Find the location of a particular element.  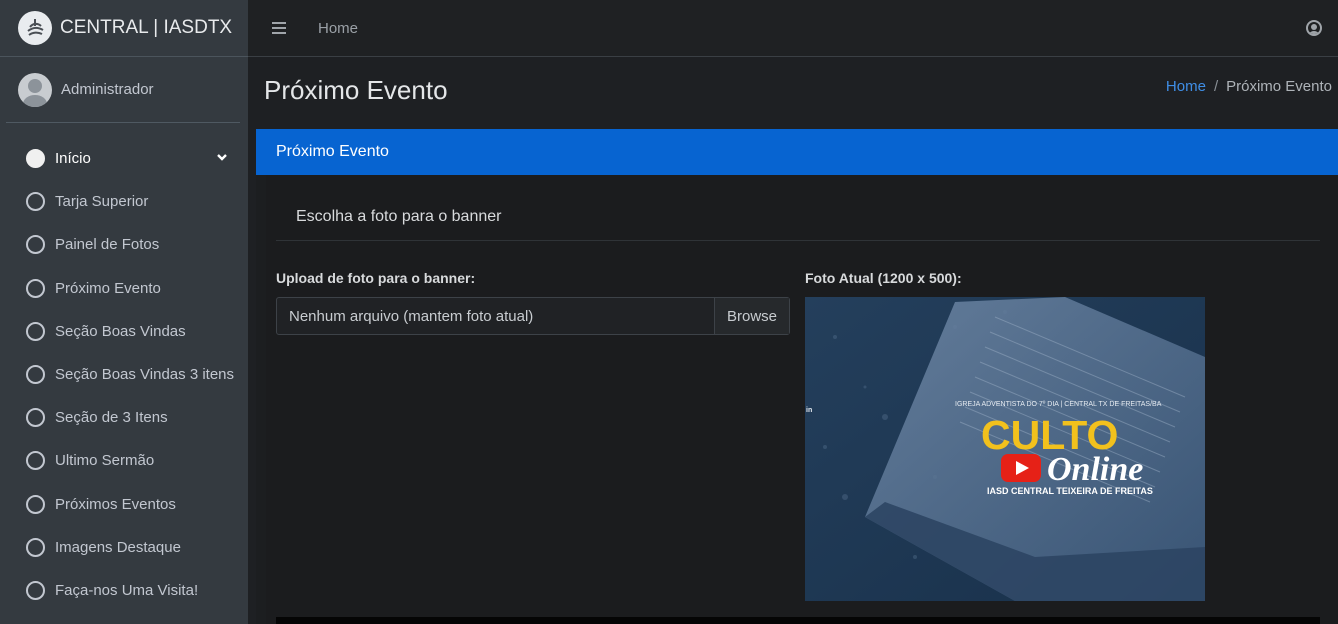

sidebar-item-proximo-evento: Próximo Evento is located at coordinates (124, 288).